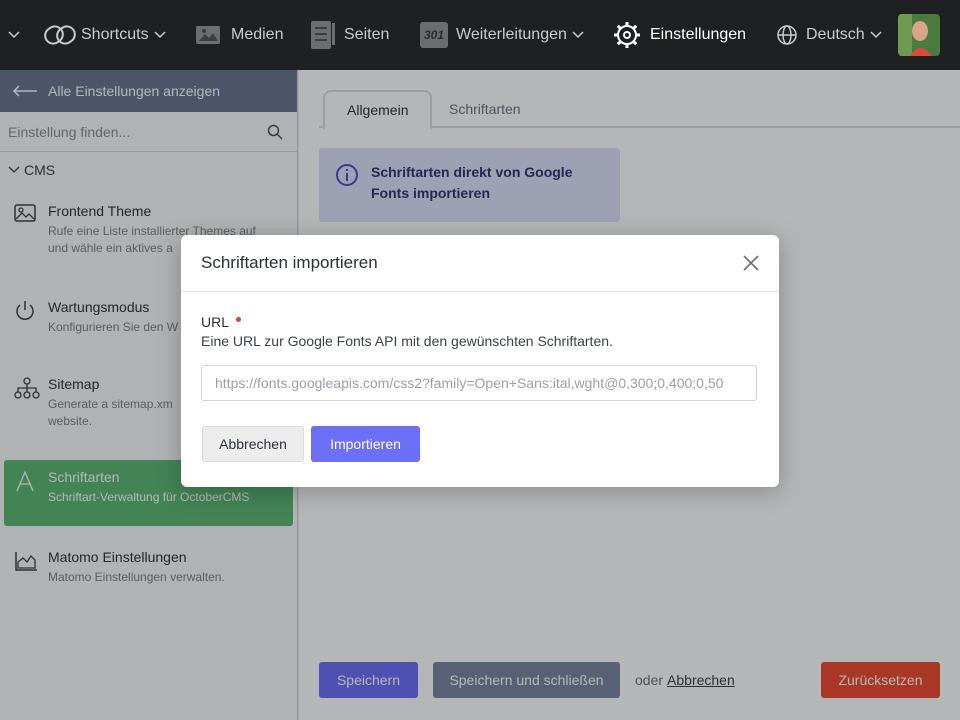 The width and height of the screenshot is (960, 720). I want to click on close-icon, so click(751, 263).